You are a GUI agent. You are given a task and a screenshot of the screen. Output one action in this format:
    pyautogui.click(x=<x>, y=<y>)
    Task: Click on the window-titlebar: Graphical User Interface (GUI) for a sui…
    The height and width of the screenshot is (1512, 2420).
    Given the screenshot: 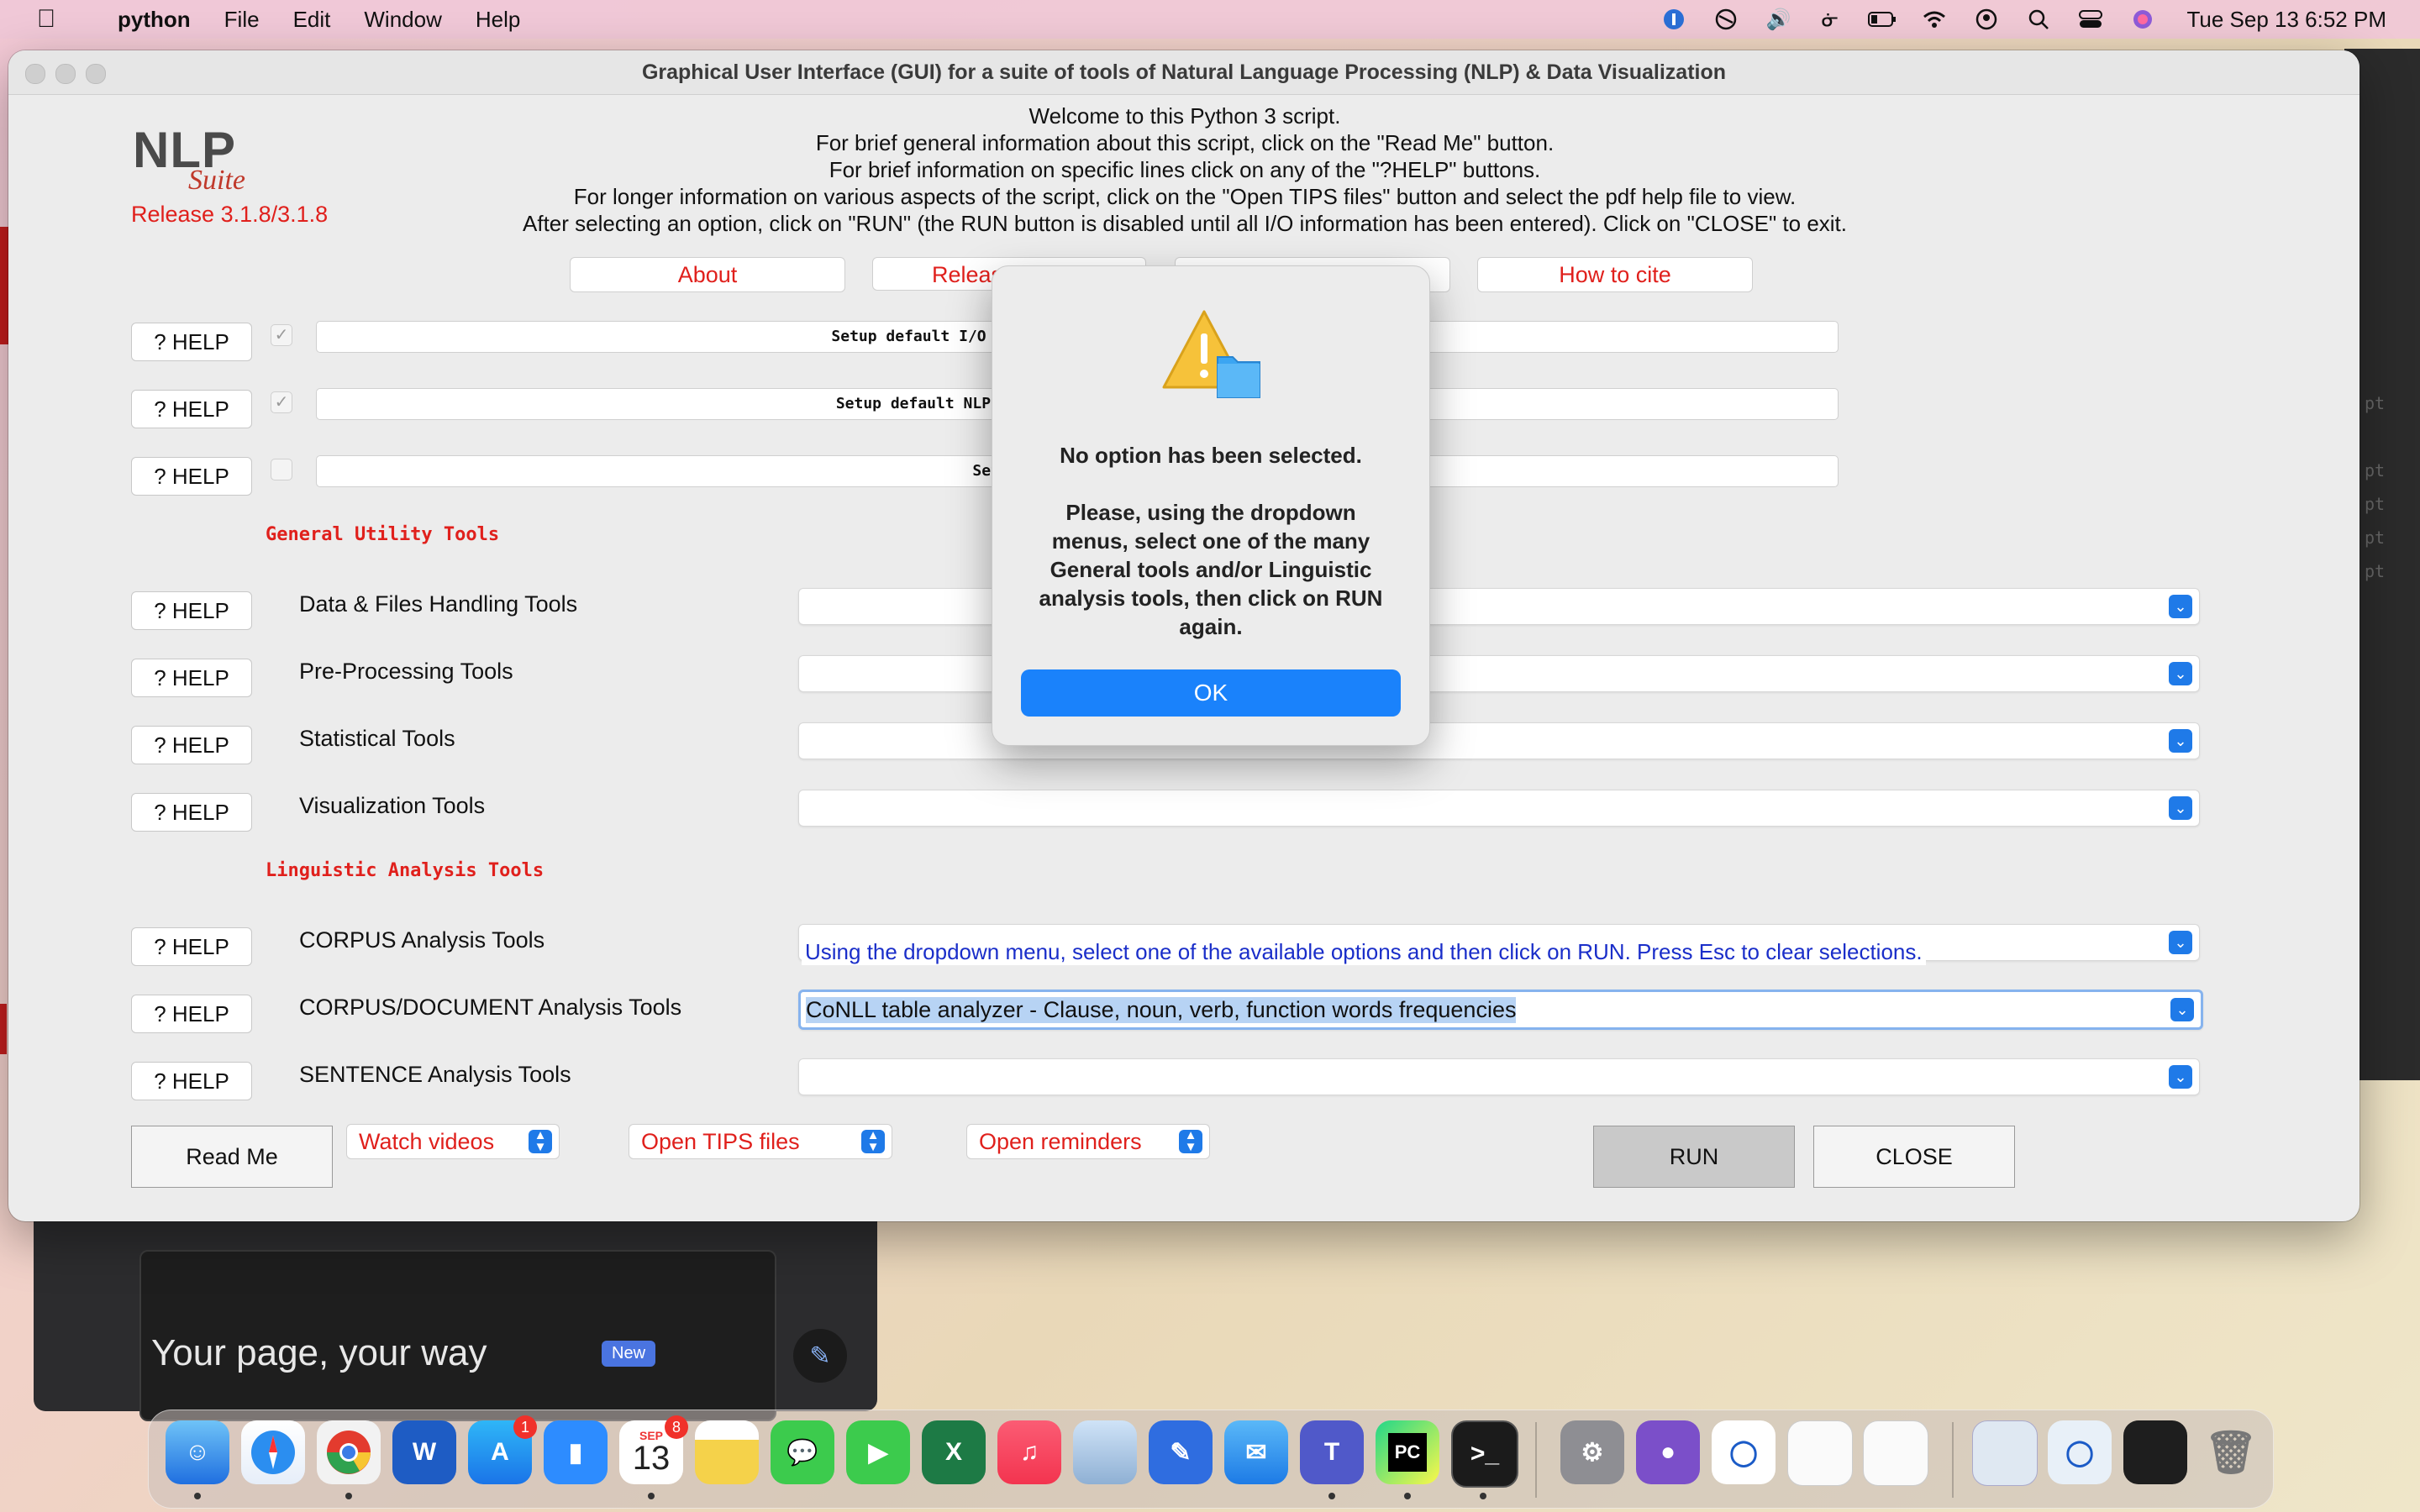 What is the action you would take?
    pyautogui.click(x=1184, y=72)
    